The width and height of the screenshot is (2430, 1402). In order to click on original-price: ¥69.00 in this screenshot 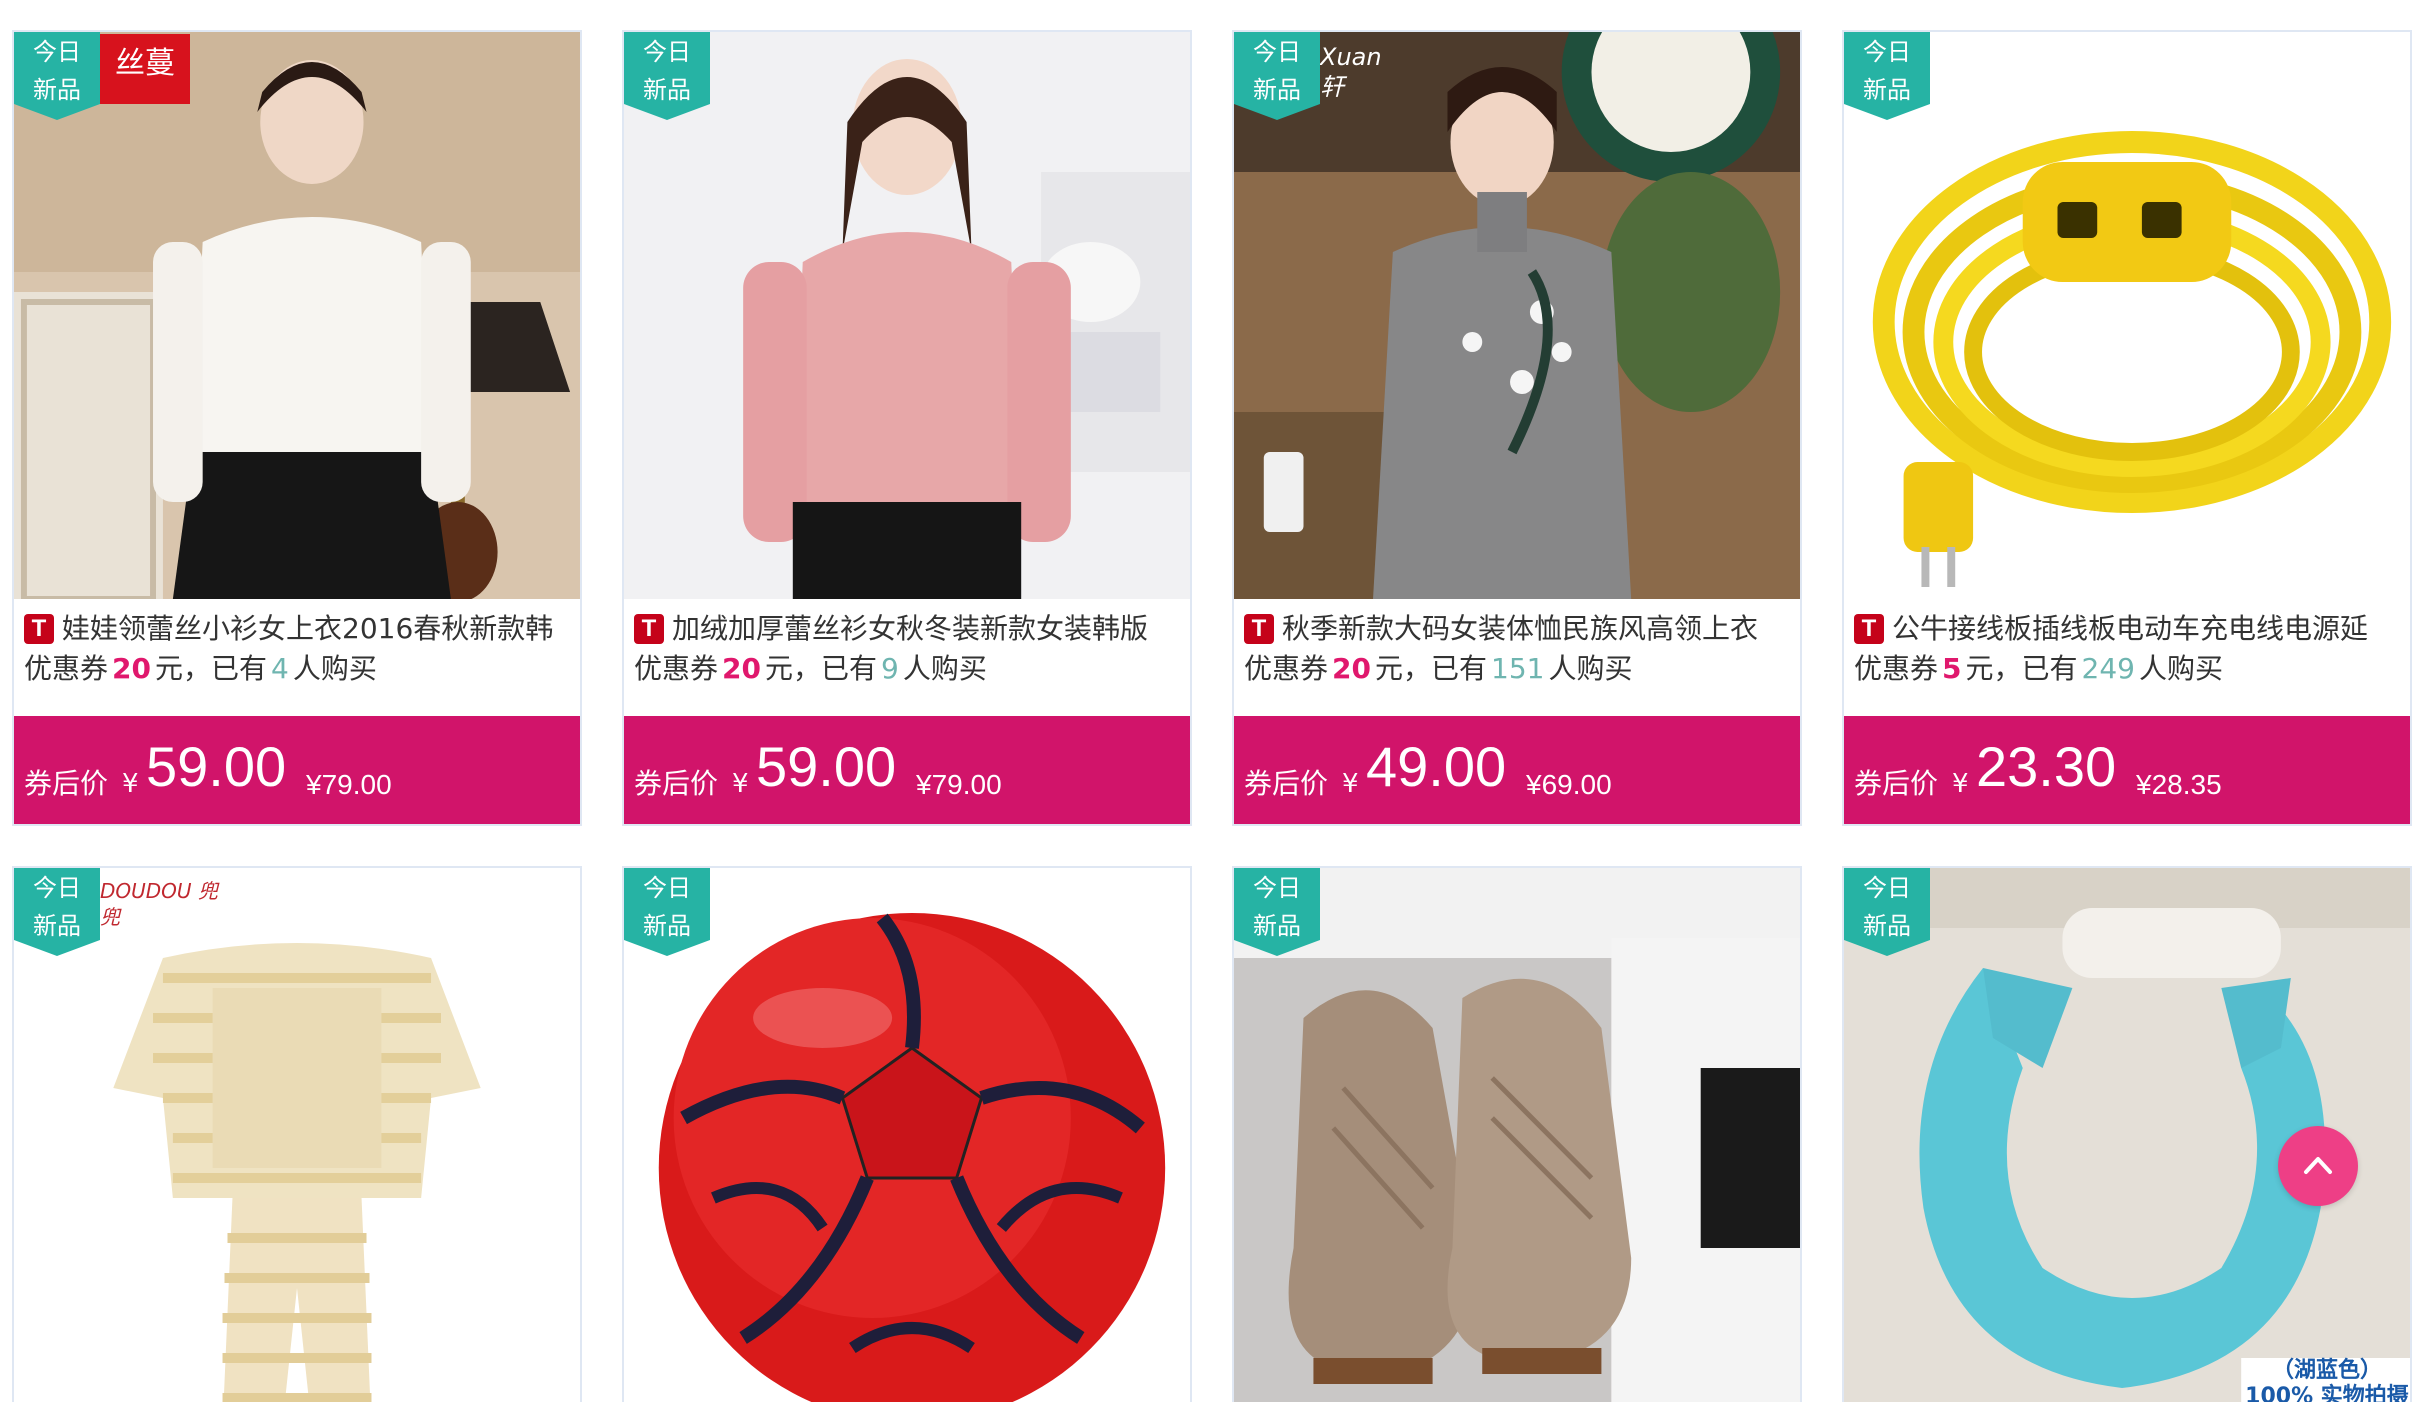, I will do `click(1569, 785)`.